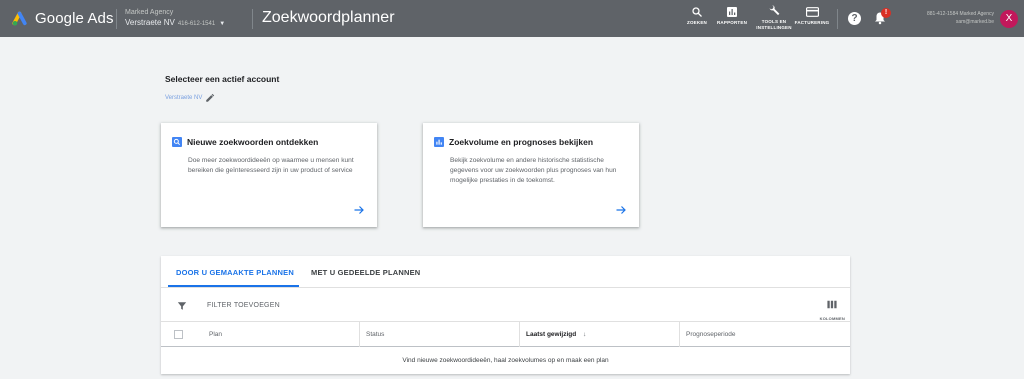 This screenshot has height=379, width=1024. What do you see at coordinates (243, 305) in the screenshot?
I see `add-filter-button: FILTER TOEVOEGEN` at bounding box center [243, 305].